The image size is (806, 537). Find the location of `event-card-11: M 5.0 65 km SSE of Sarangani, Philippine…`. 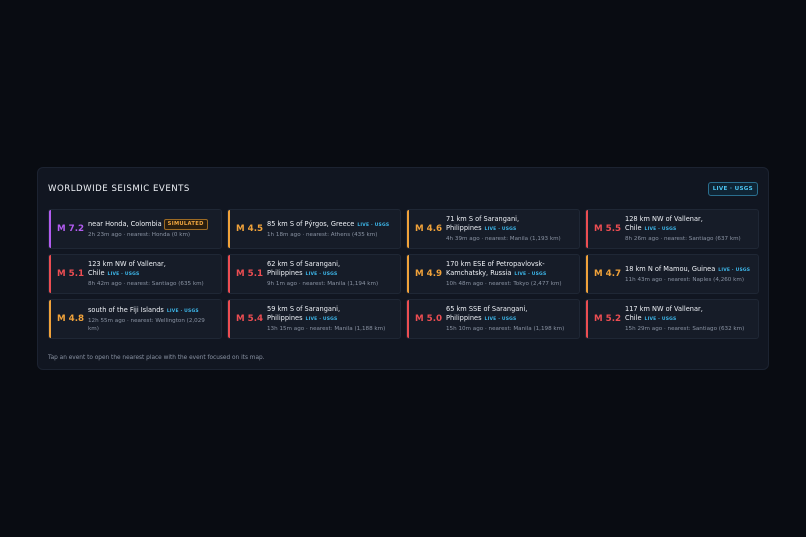

event-card-11: M 5.0 65 km SSE of Sarangani, Philippine… is located at coordinates (493, 319).